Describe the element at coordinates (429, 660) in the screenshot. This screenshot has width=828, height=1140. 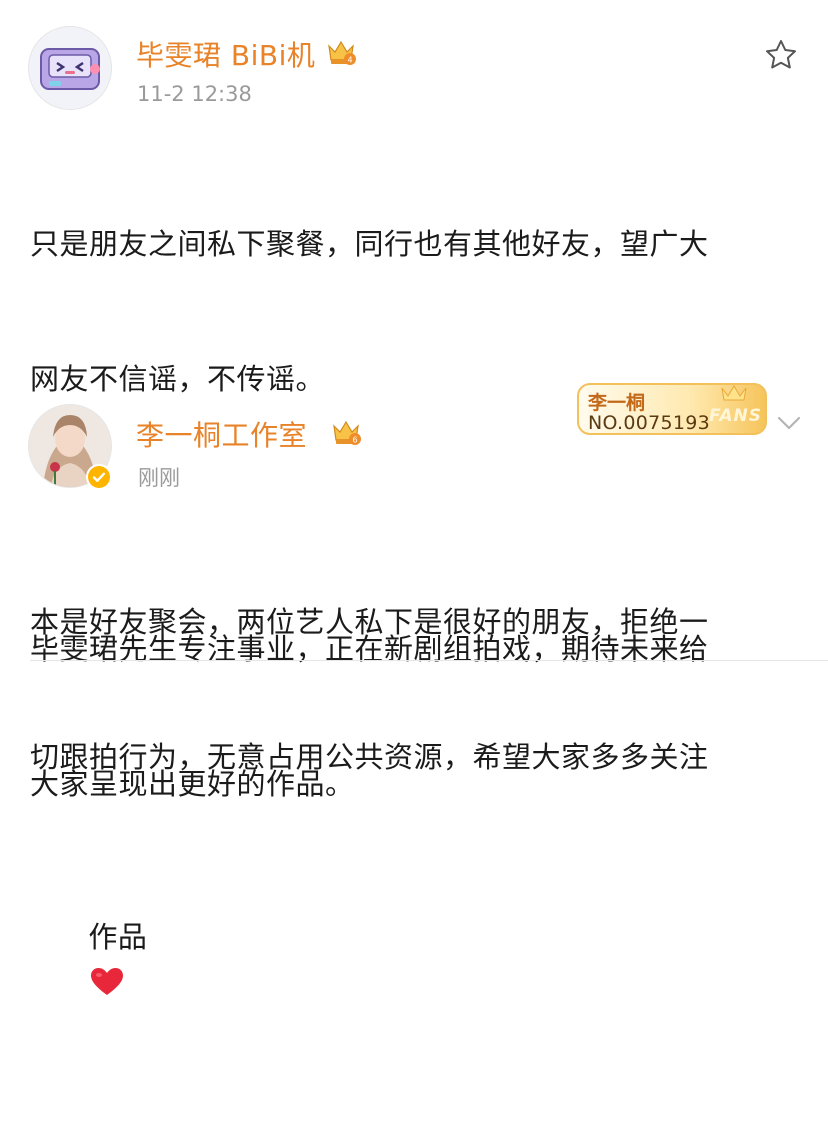
I see `divider` at that location.